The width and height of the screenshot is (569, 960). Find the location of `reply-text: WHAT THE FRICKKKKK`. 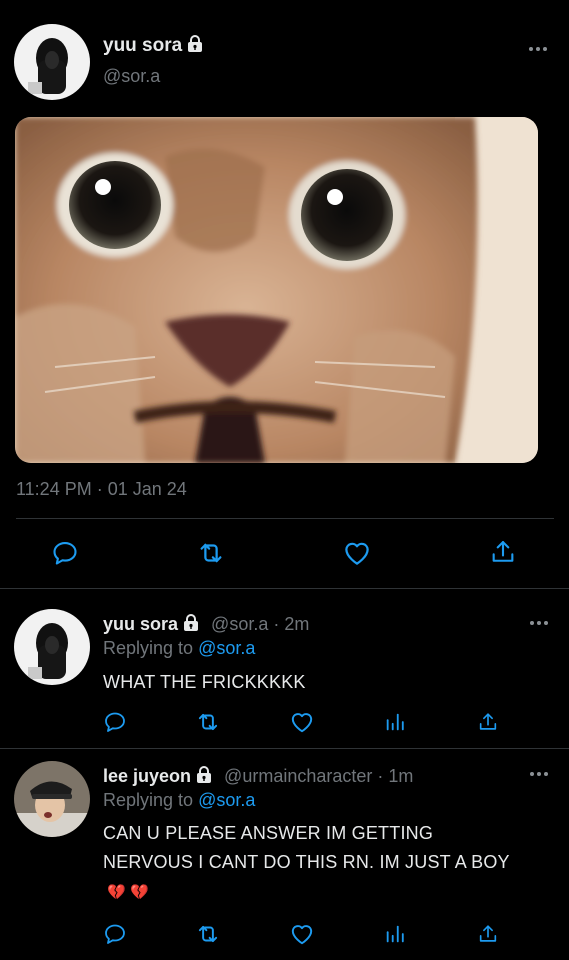

reply-text: WHAT THE FRICKKKKK is located at coordinates (204, 682).